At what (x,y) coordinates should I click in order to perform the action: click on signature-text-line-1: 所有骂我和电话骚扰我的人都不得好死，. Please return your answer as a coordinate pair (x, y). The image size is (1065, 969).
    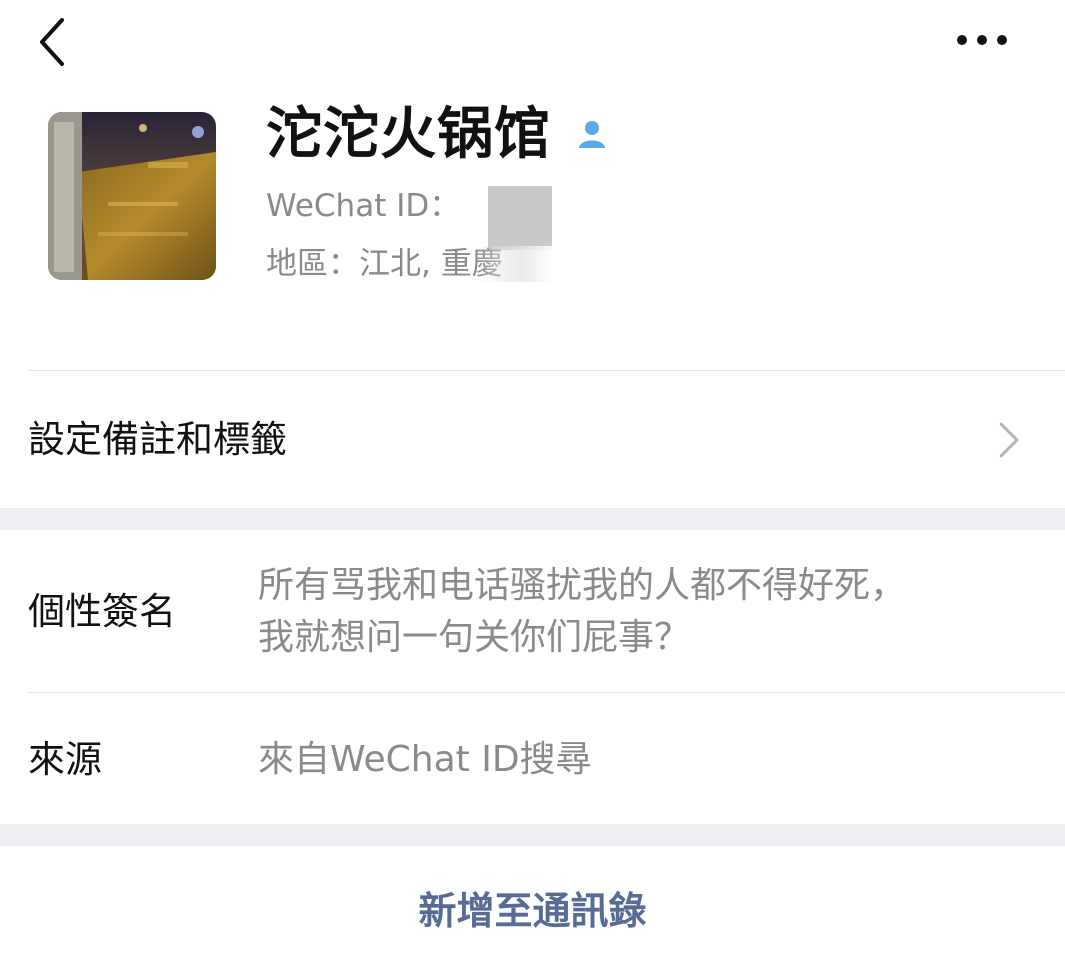
    Looking at the image, I should click on (582, 585).